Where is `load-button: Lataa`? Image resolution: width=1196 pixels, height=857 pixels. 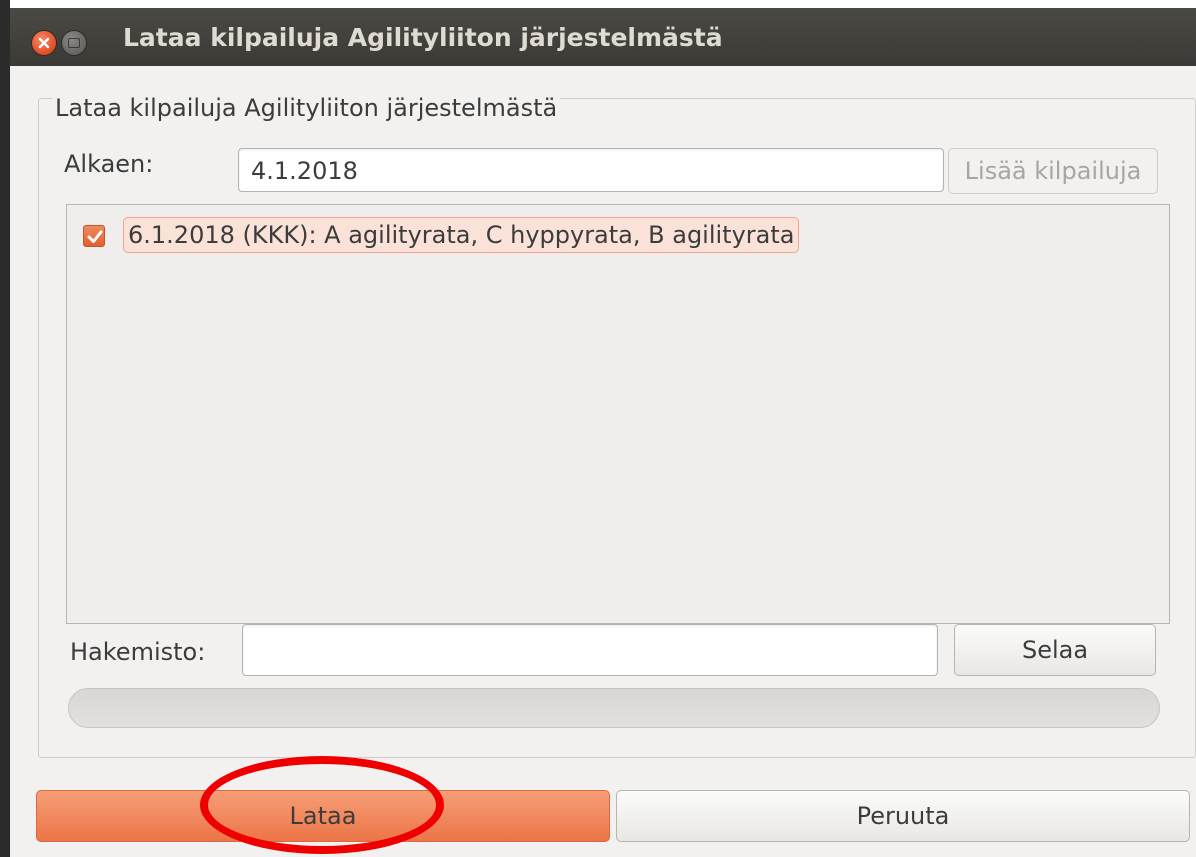
load-button: Lataa is located at coordinates (323, 816).